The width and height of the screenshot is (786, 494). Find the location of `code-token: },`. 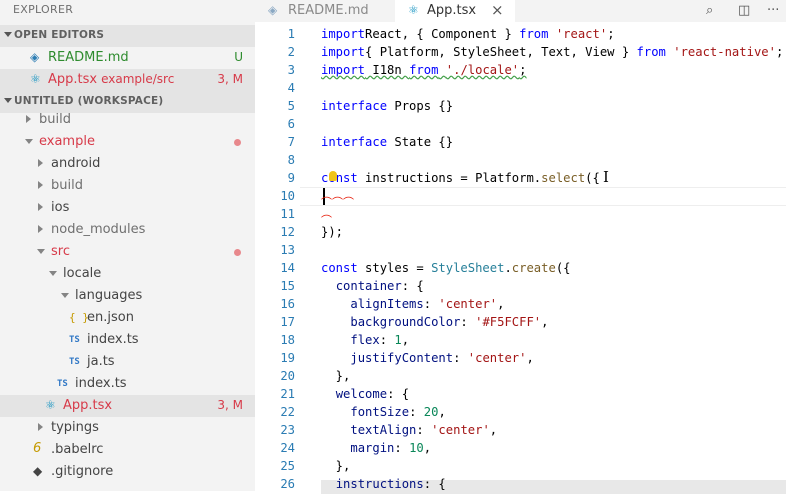

code-token: }, is located at coordinates (336, 376).